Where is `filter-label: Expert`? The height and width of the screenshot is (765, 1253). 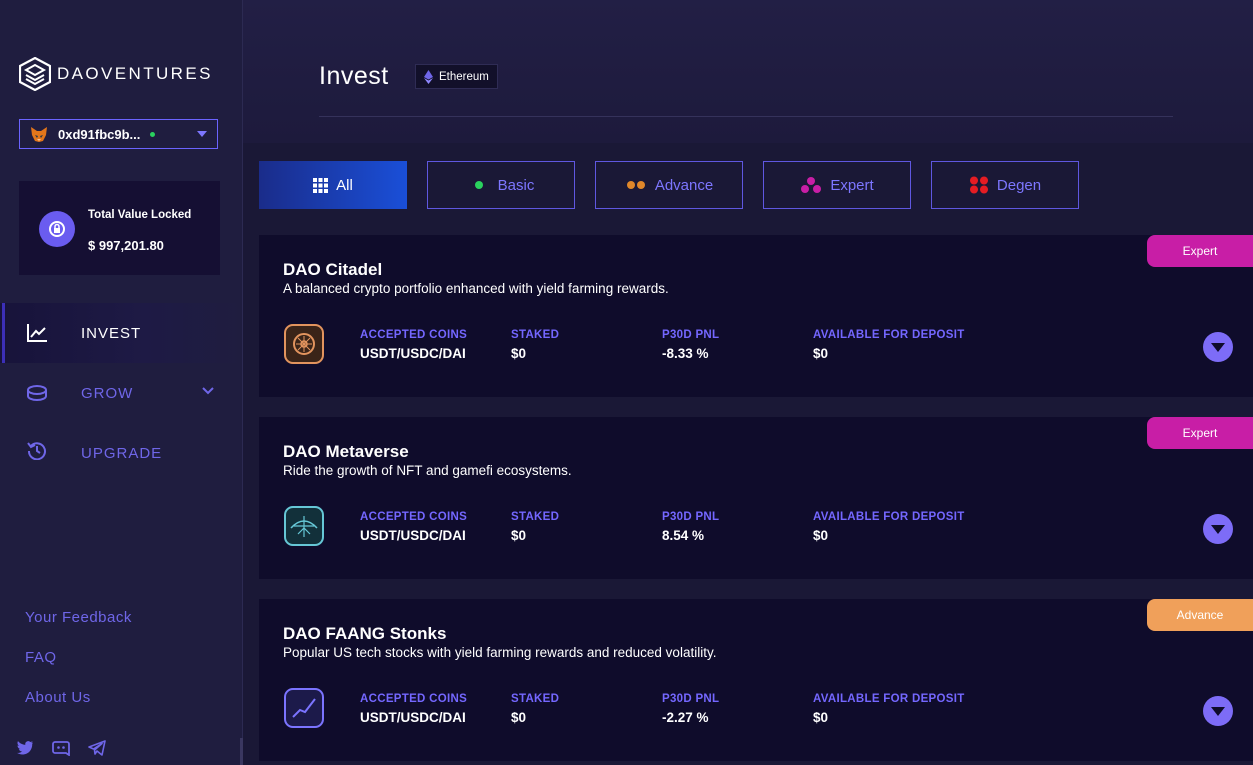
filter-label: Expert is located at coordinates (852, 185).